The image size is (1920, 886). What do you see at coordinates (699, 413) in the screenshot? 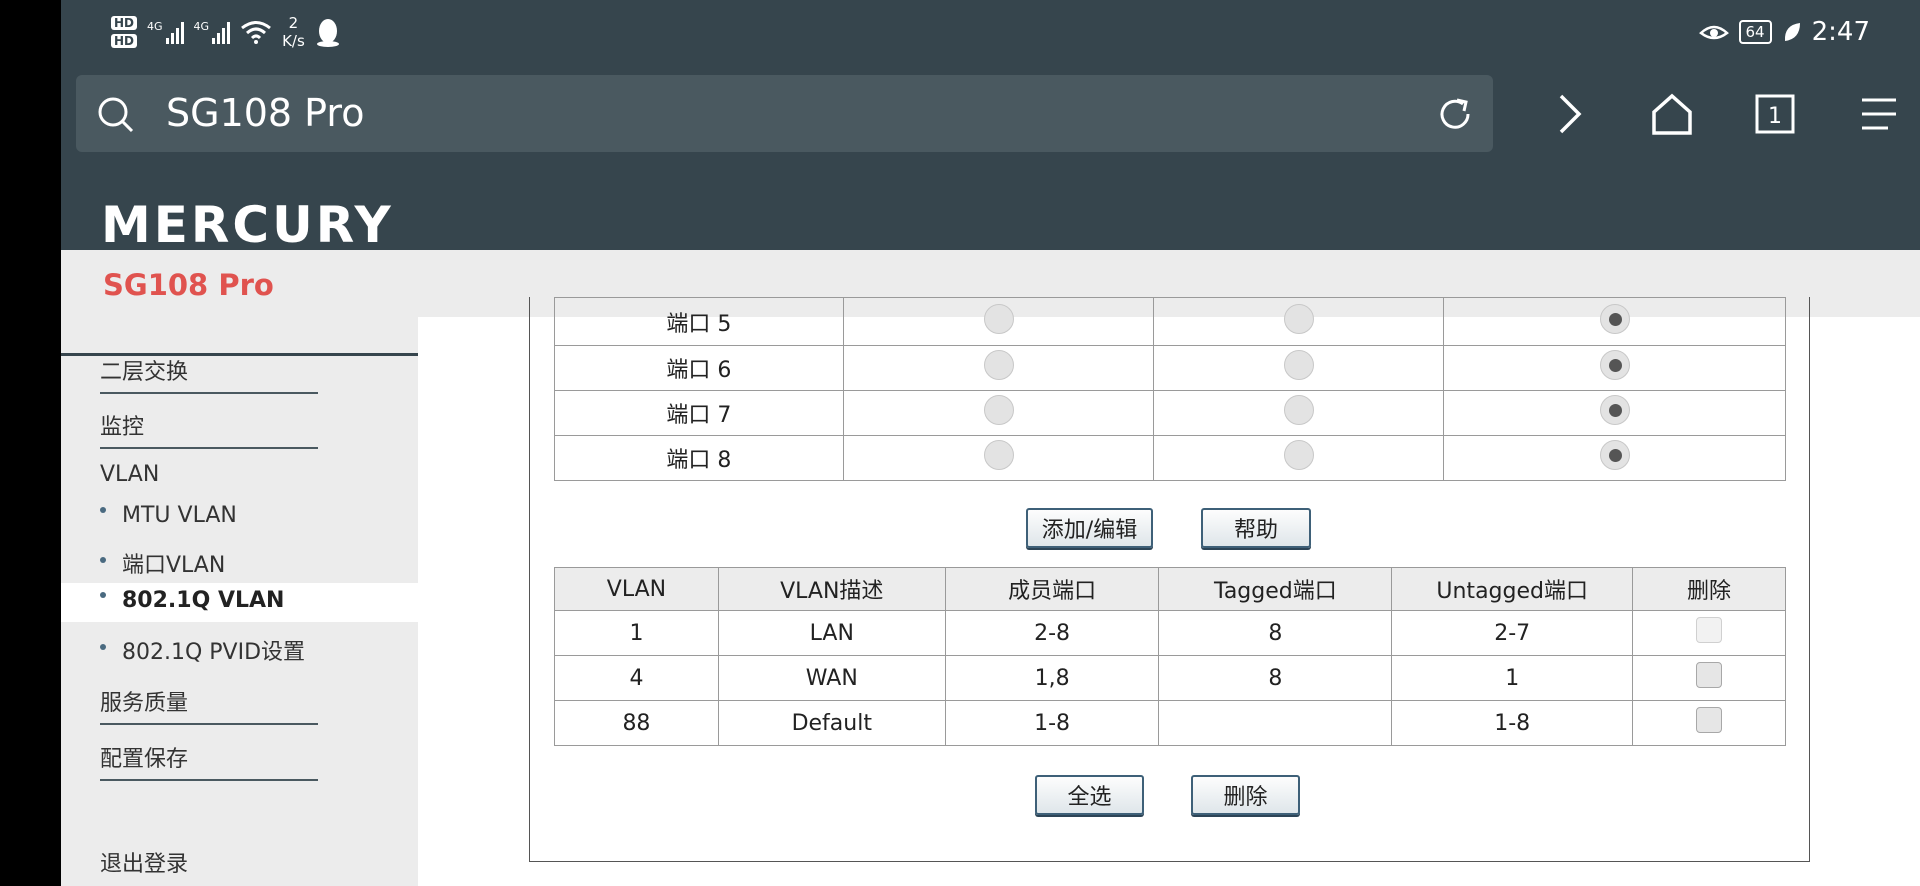
I see `port-name: 端口 7` at bounding box center [699, 413].